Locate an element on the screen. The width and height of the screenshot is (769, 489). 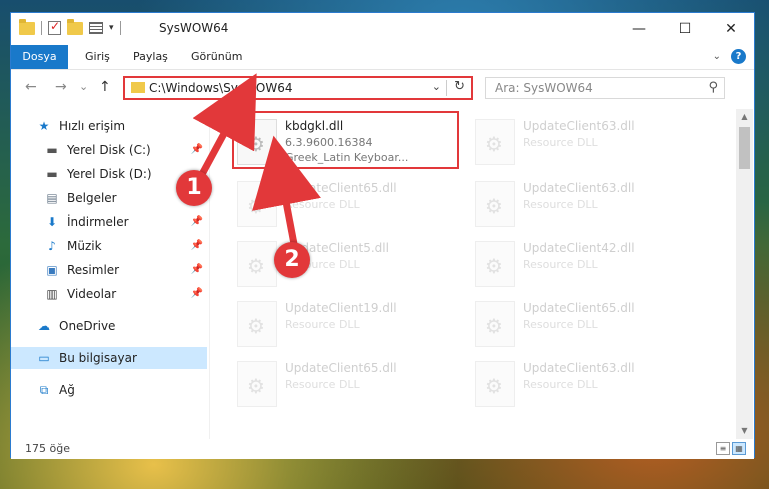
sidebar-item-local-disk-c: ▬ Yerel Disk (C:) 📌 is located at coordinates (126, 150).